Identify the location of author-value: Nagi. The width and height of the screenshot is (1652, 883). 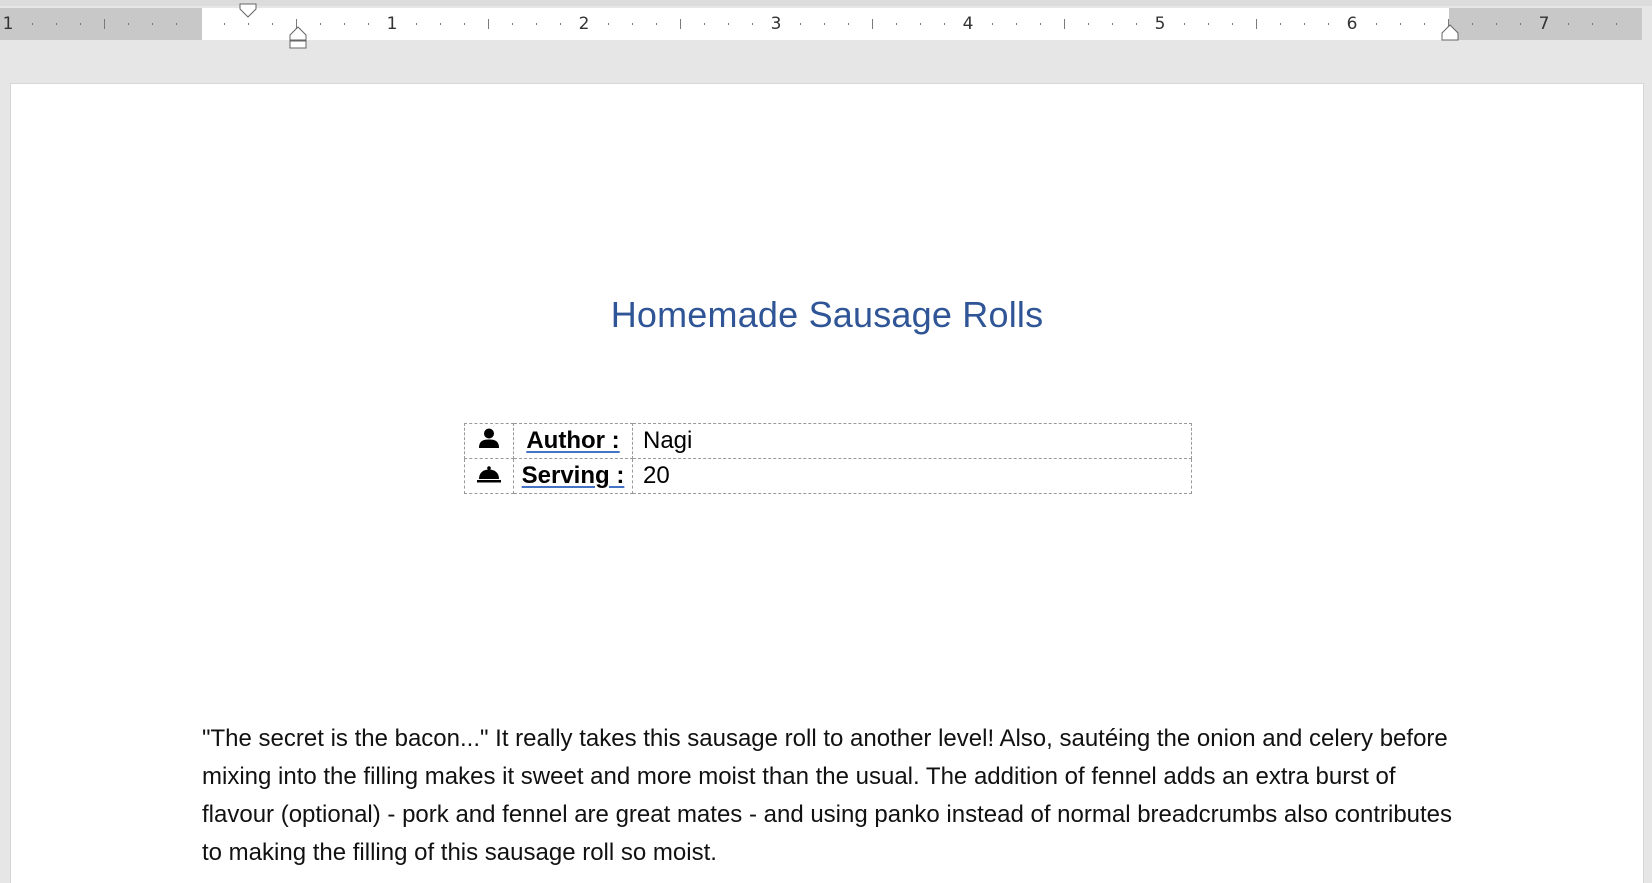
(912, 441).